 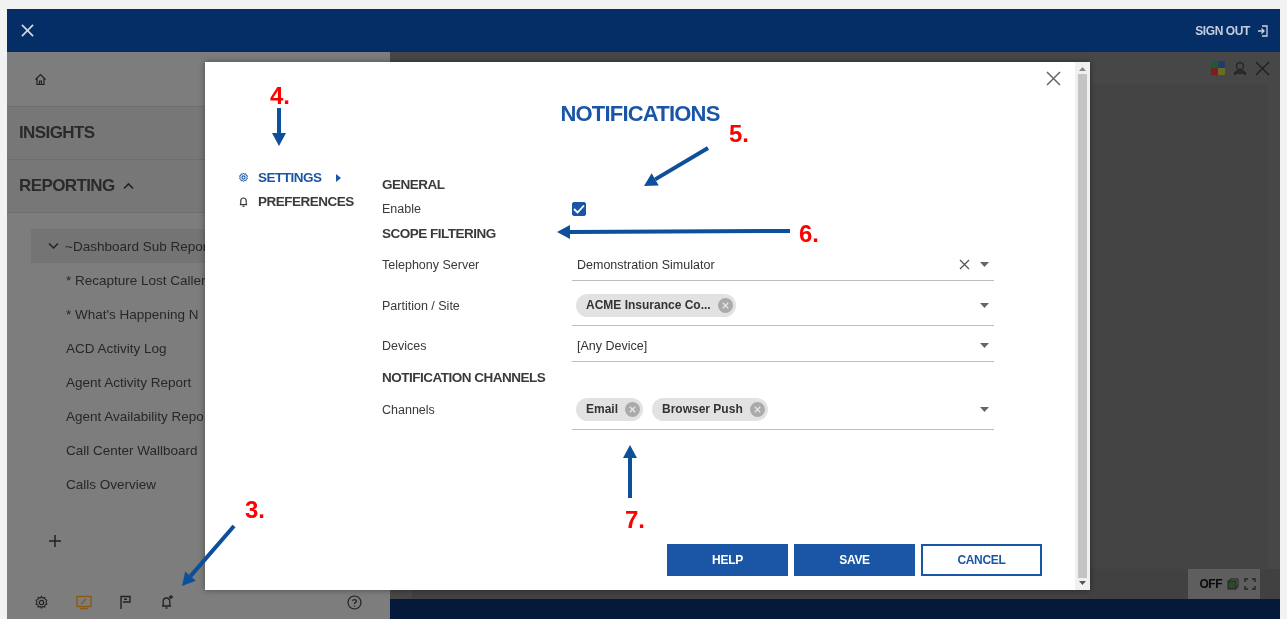 What do you see at coordinates (579, 209) in the screenshot?
I see `checkbox` at bounding box center [579, 209].